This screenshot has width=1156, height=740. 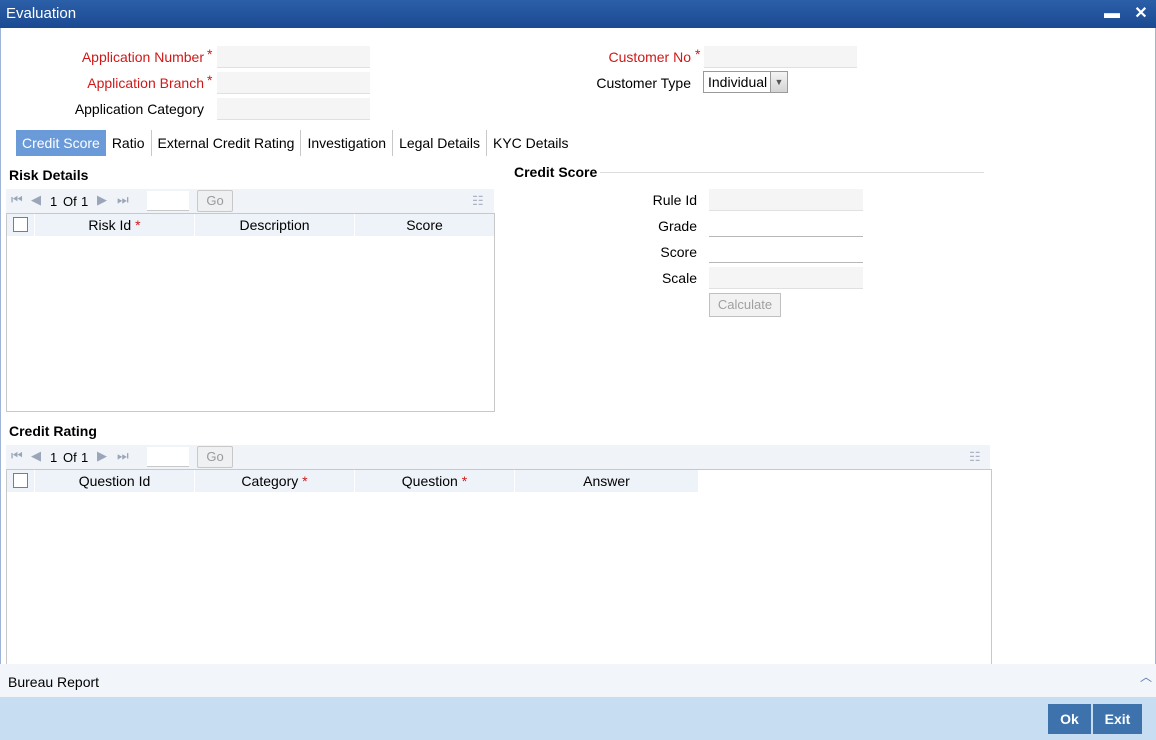 I want to click on ok-button: Ok, so click(x=1069, y=719).